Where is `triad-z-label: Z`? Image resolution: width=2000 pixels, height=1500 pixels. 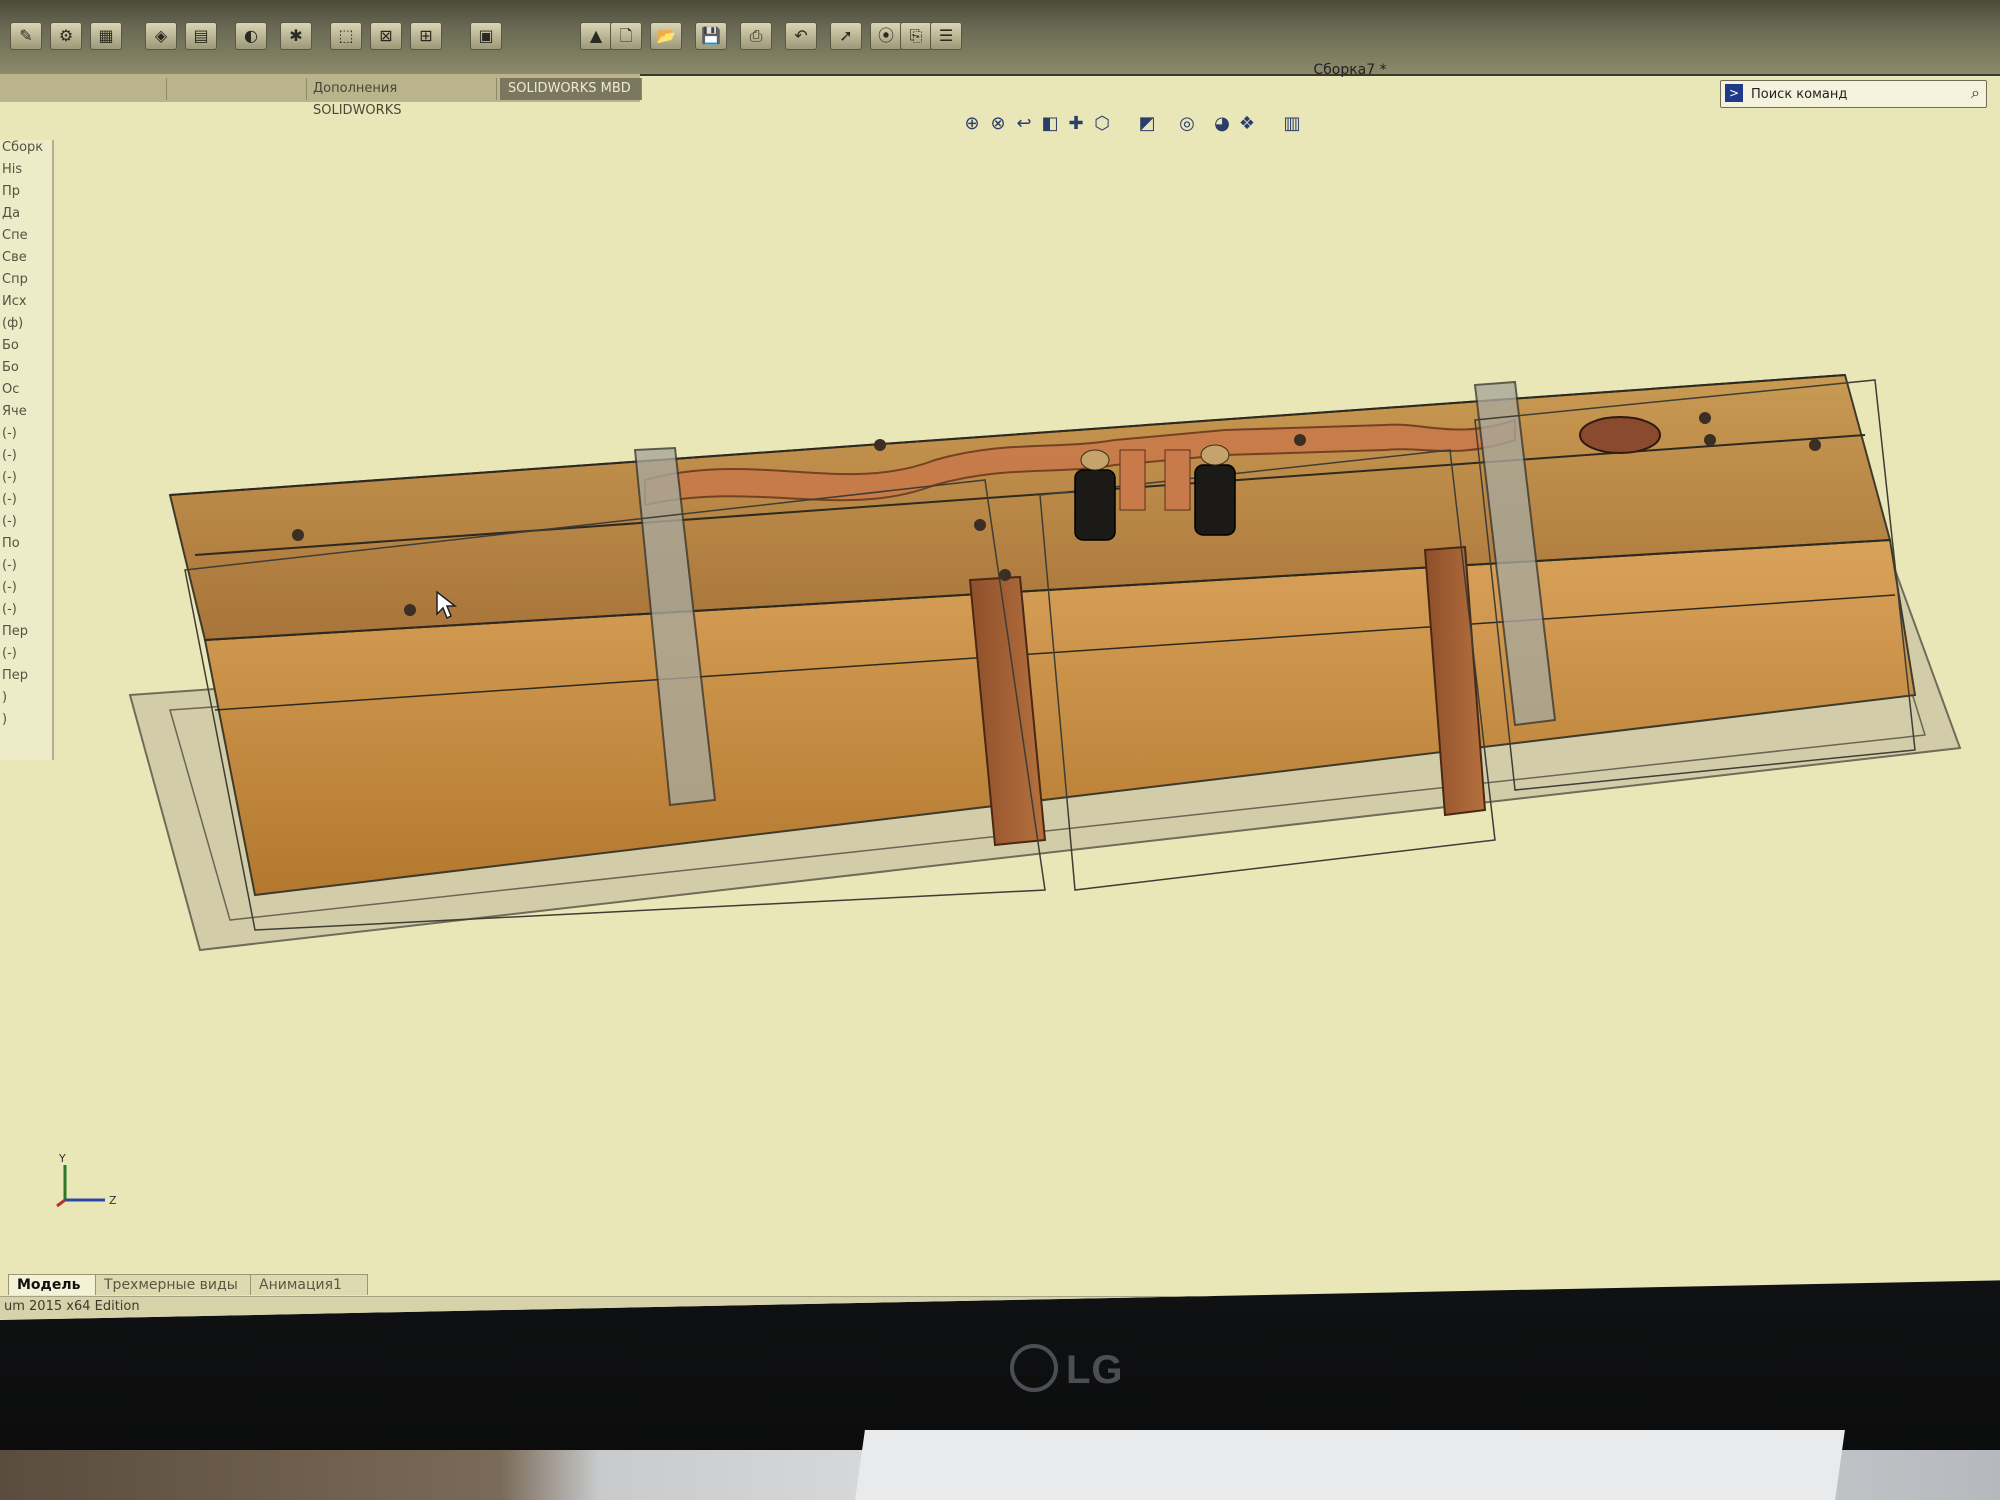 triad-z-label: Z is located at coordinates (113, 1200).